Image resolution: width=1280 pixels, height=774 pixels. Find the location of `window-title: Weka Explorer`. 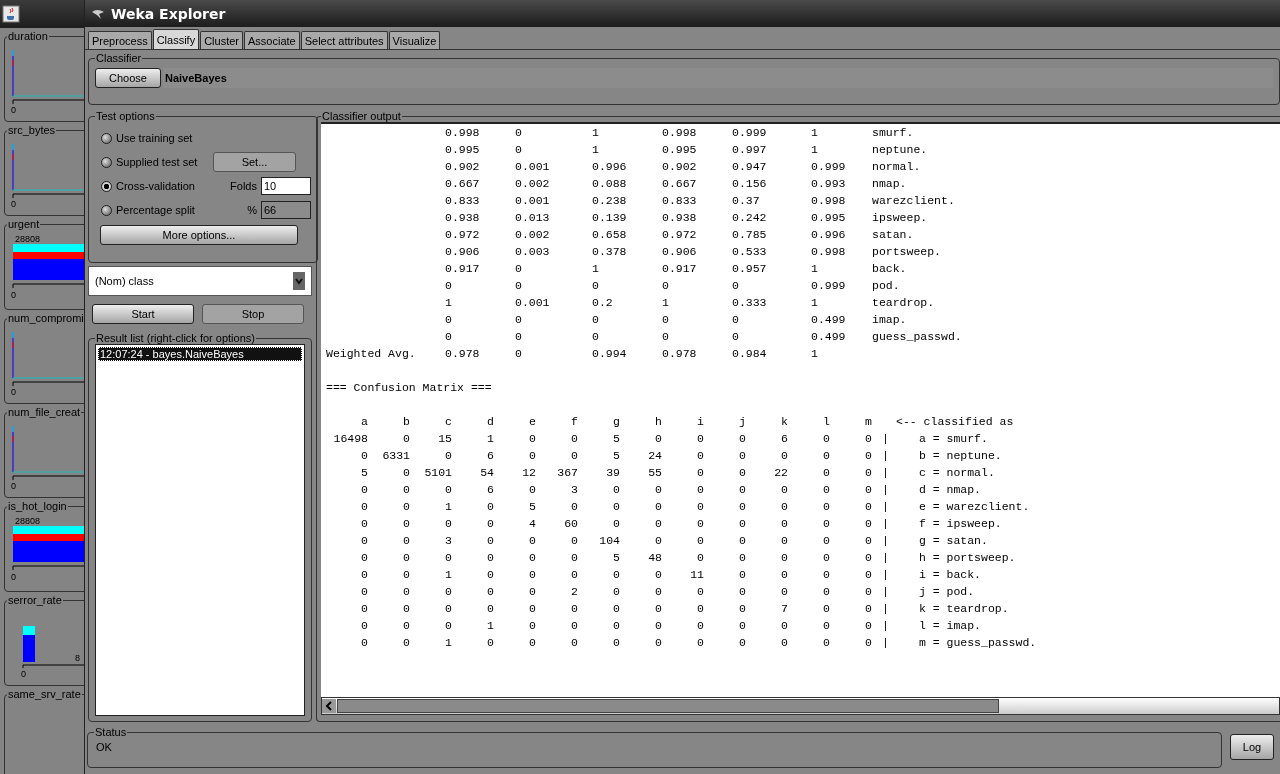

window-title: Weka Explorer is located at coordinates (168, 13).